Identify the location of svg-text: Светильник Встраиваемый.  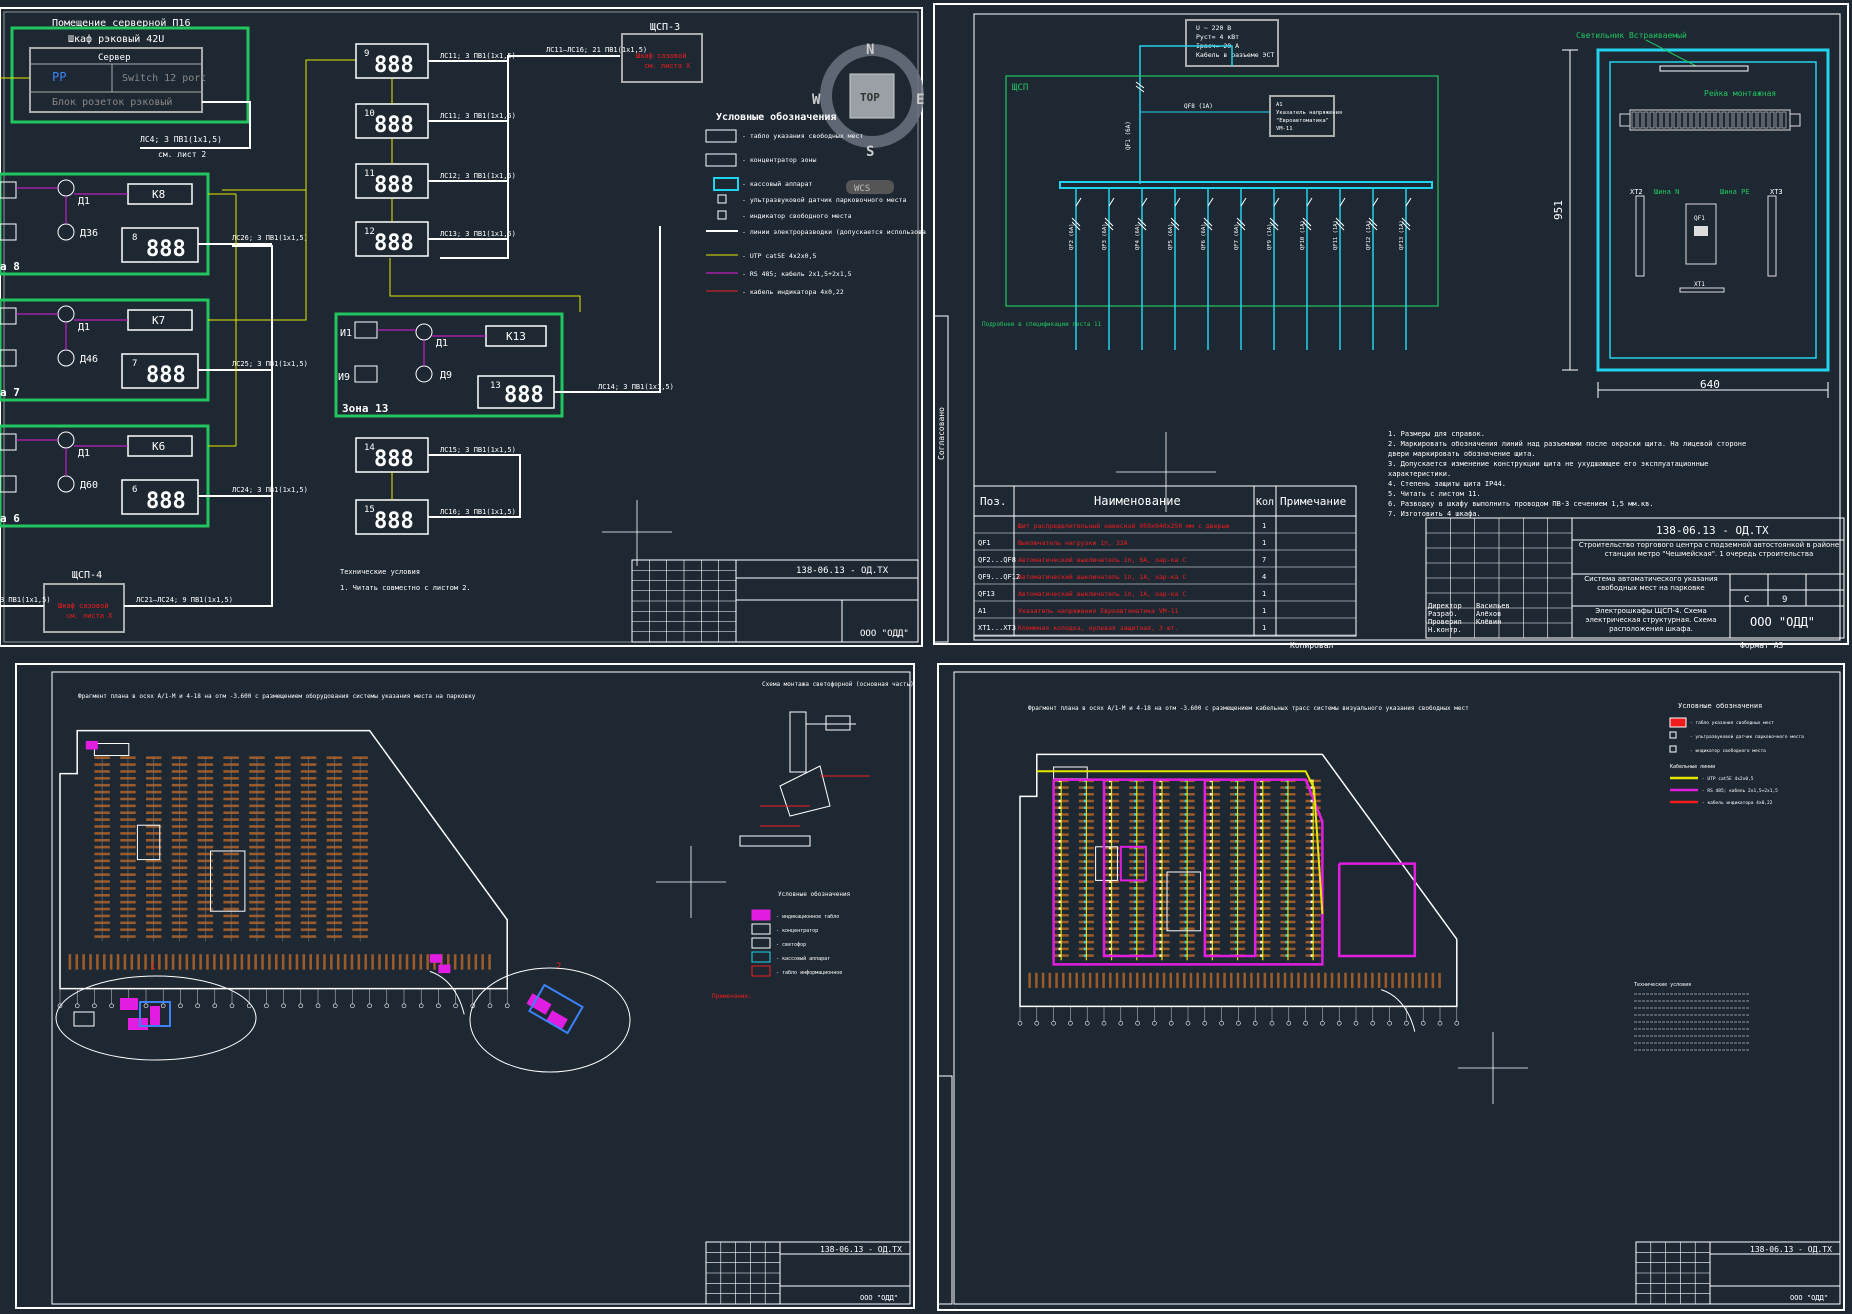
(1631, 35).